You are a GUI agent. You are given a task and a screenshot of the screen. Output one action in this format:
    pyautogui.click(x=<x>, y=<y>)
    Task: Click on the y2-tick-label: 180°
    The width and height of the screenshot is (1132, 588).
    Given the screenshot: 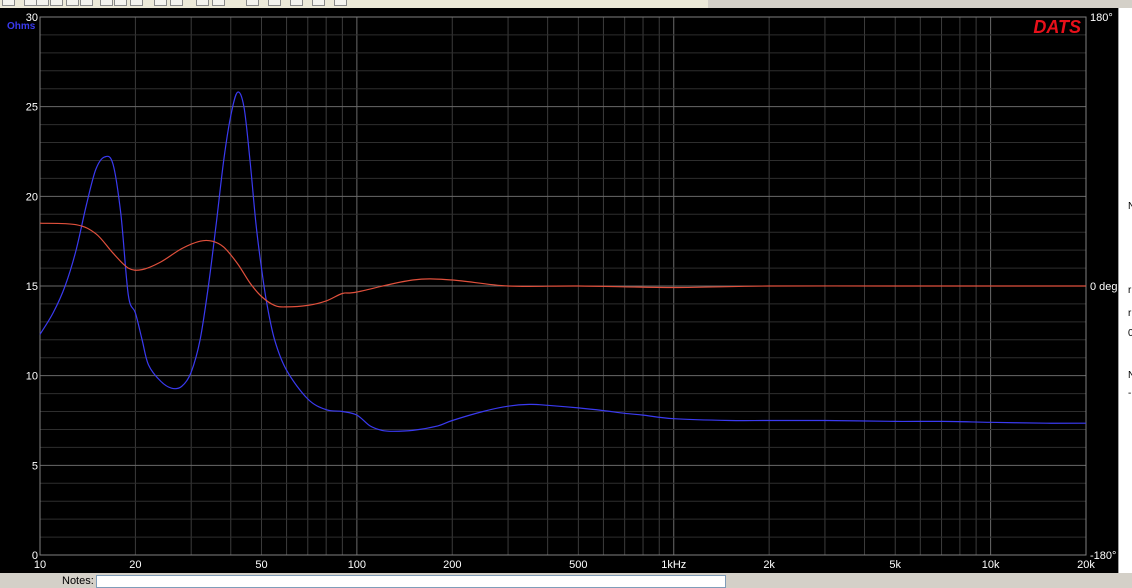 What is the action you would take?
    pyautogui.click(x=1101, y=18)
    